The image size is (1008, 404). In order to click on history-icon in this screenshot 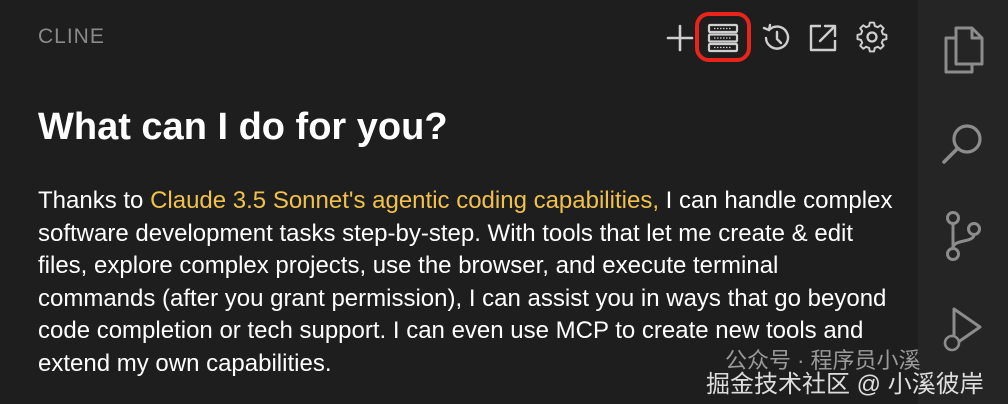, I will do `click(776, 36)`.